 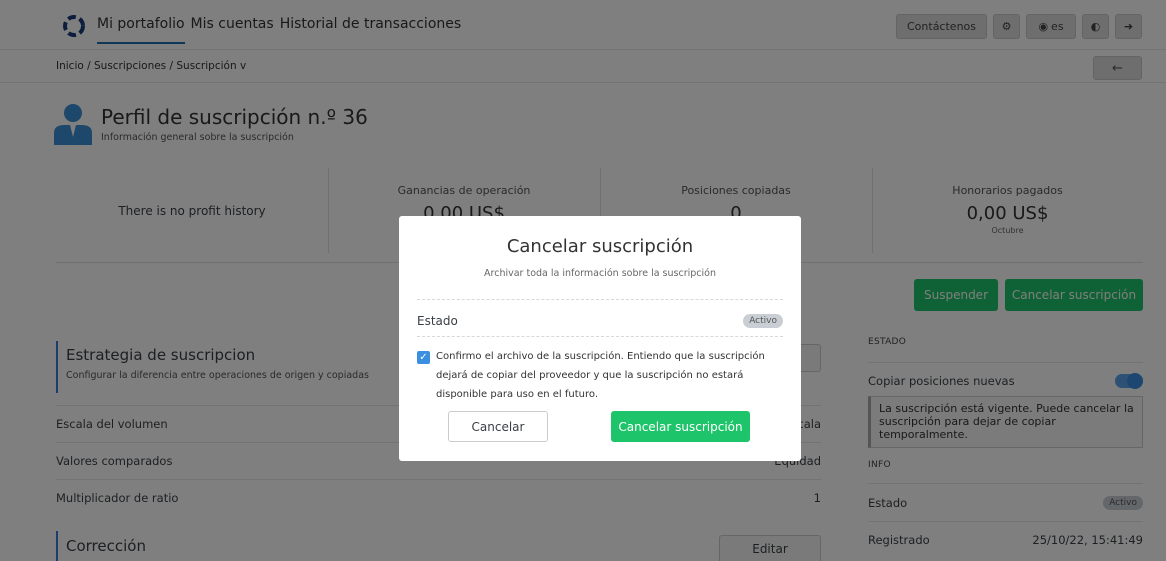 I want to click on confirm-checkbox: ✓, so click(x=423, y=357).